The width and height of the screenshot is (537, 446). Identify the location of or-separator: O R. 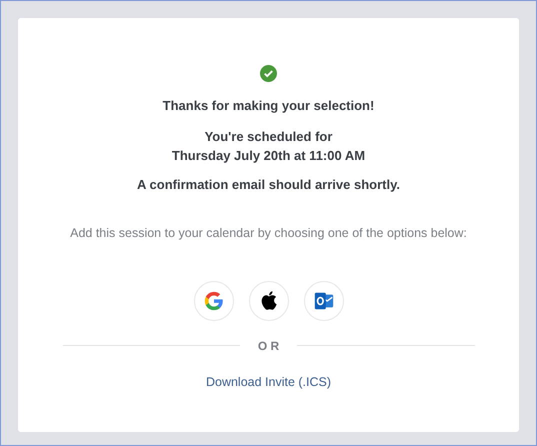
(269, 346).